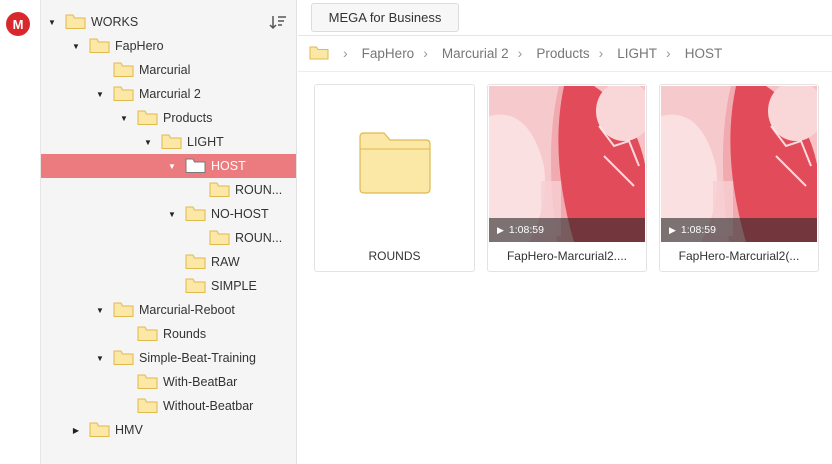 The image size is (832, 464). I want to click on tree-item: ▼ NO-HOST, so click(168, 214).